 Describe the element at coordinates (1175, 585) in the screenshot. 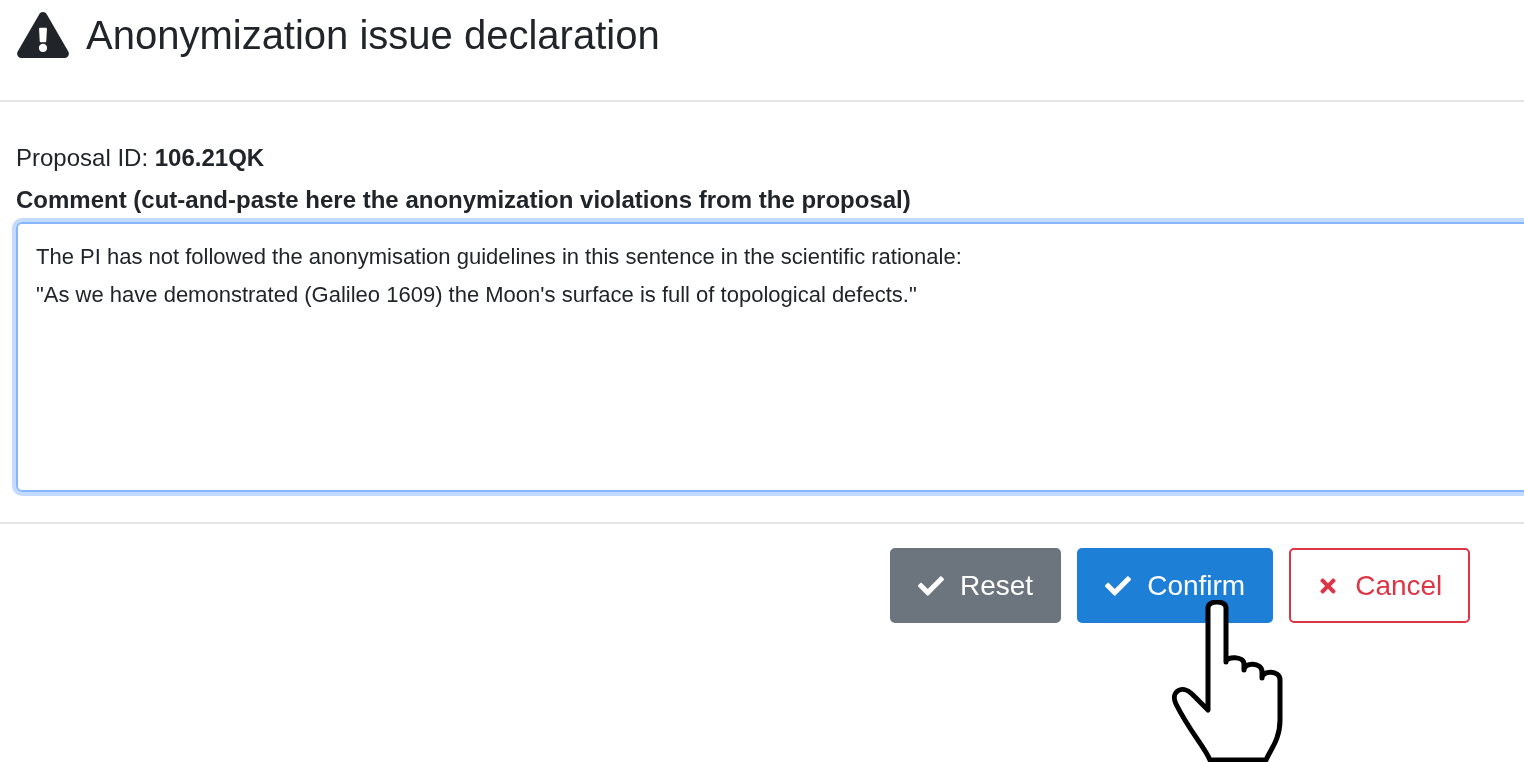

I see `confirm-button: Confirm` at that location.